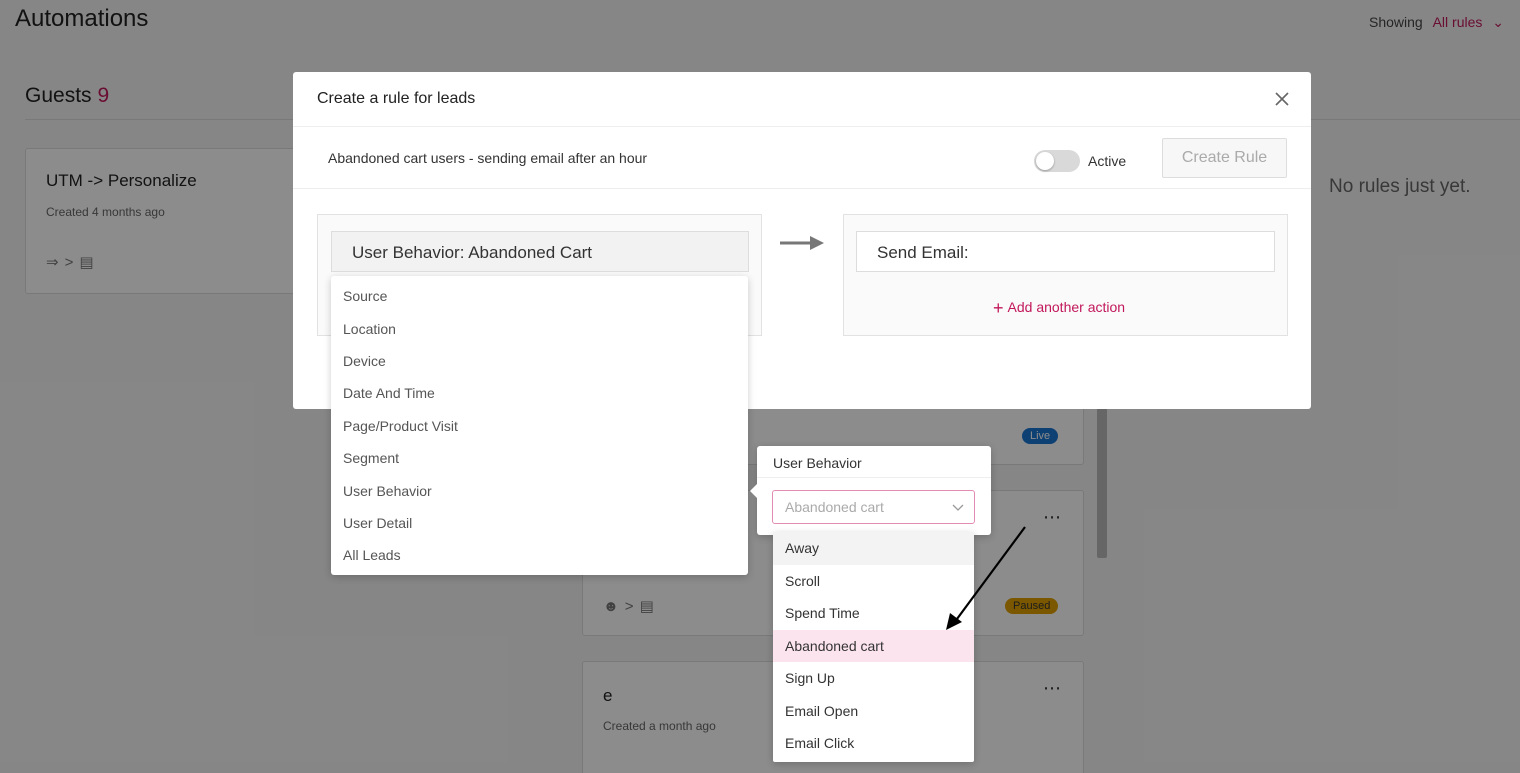 Image resolution: width=1520 pixels, height=773 pixels. I want to click on option-abandoned-cart: Abandoned cart, so click(873, 645).